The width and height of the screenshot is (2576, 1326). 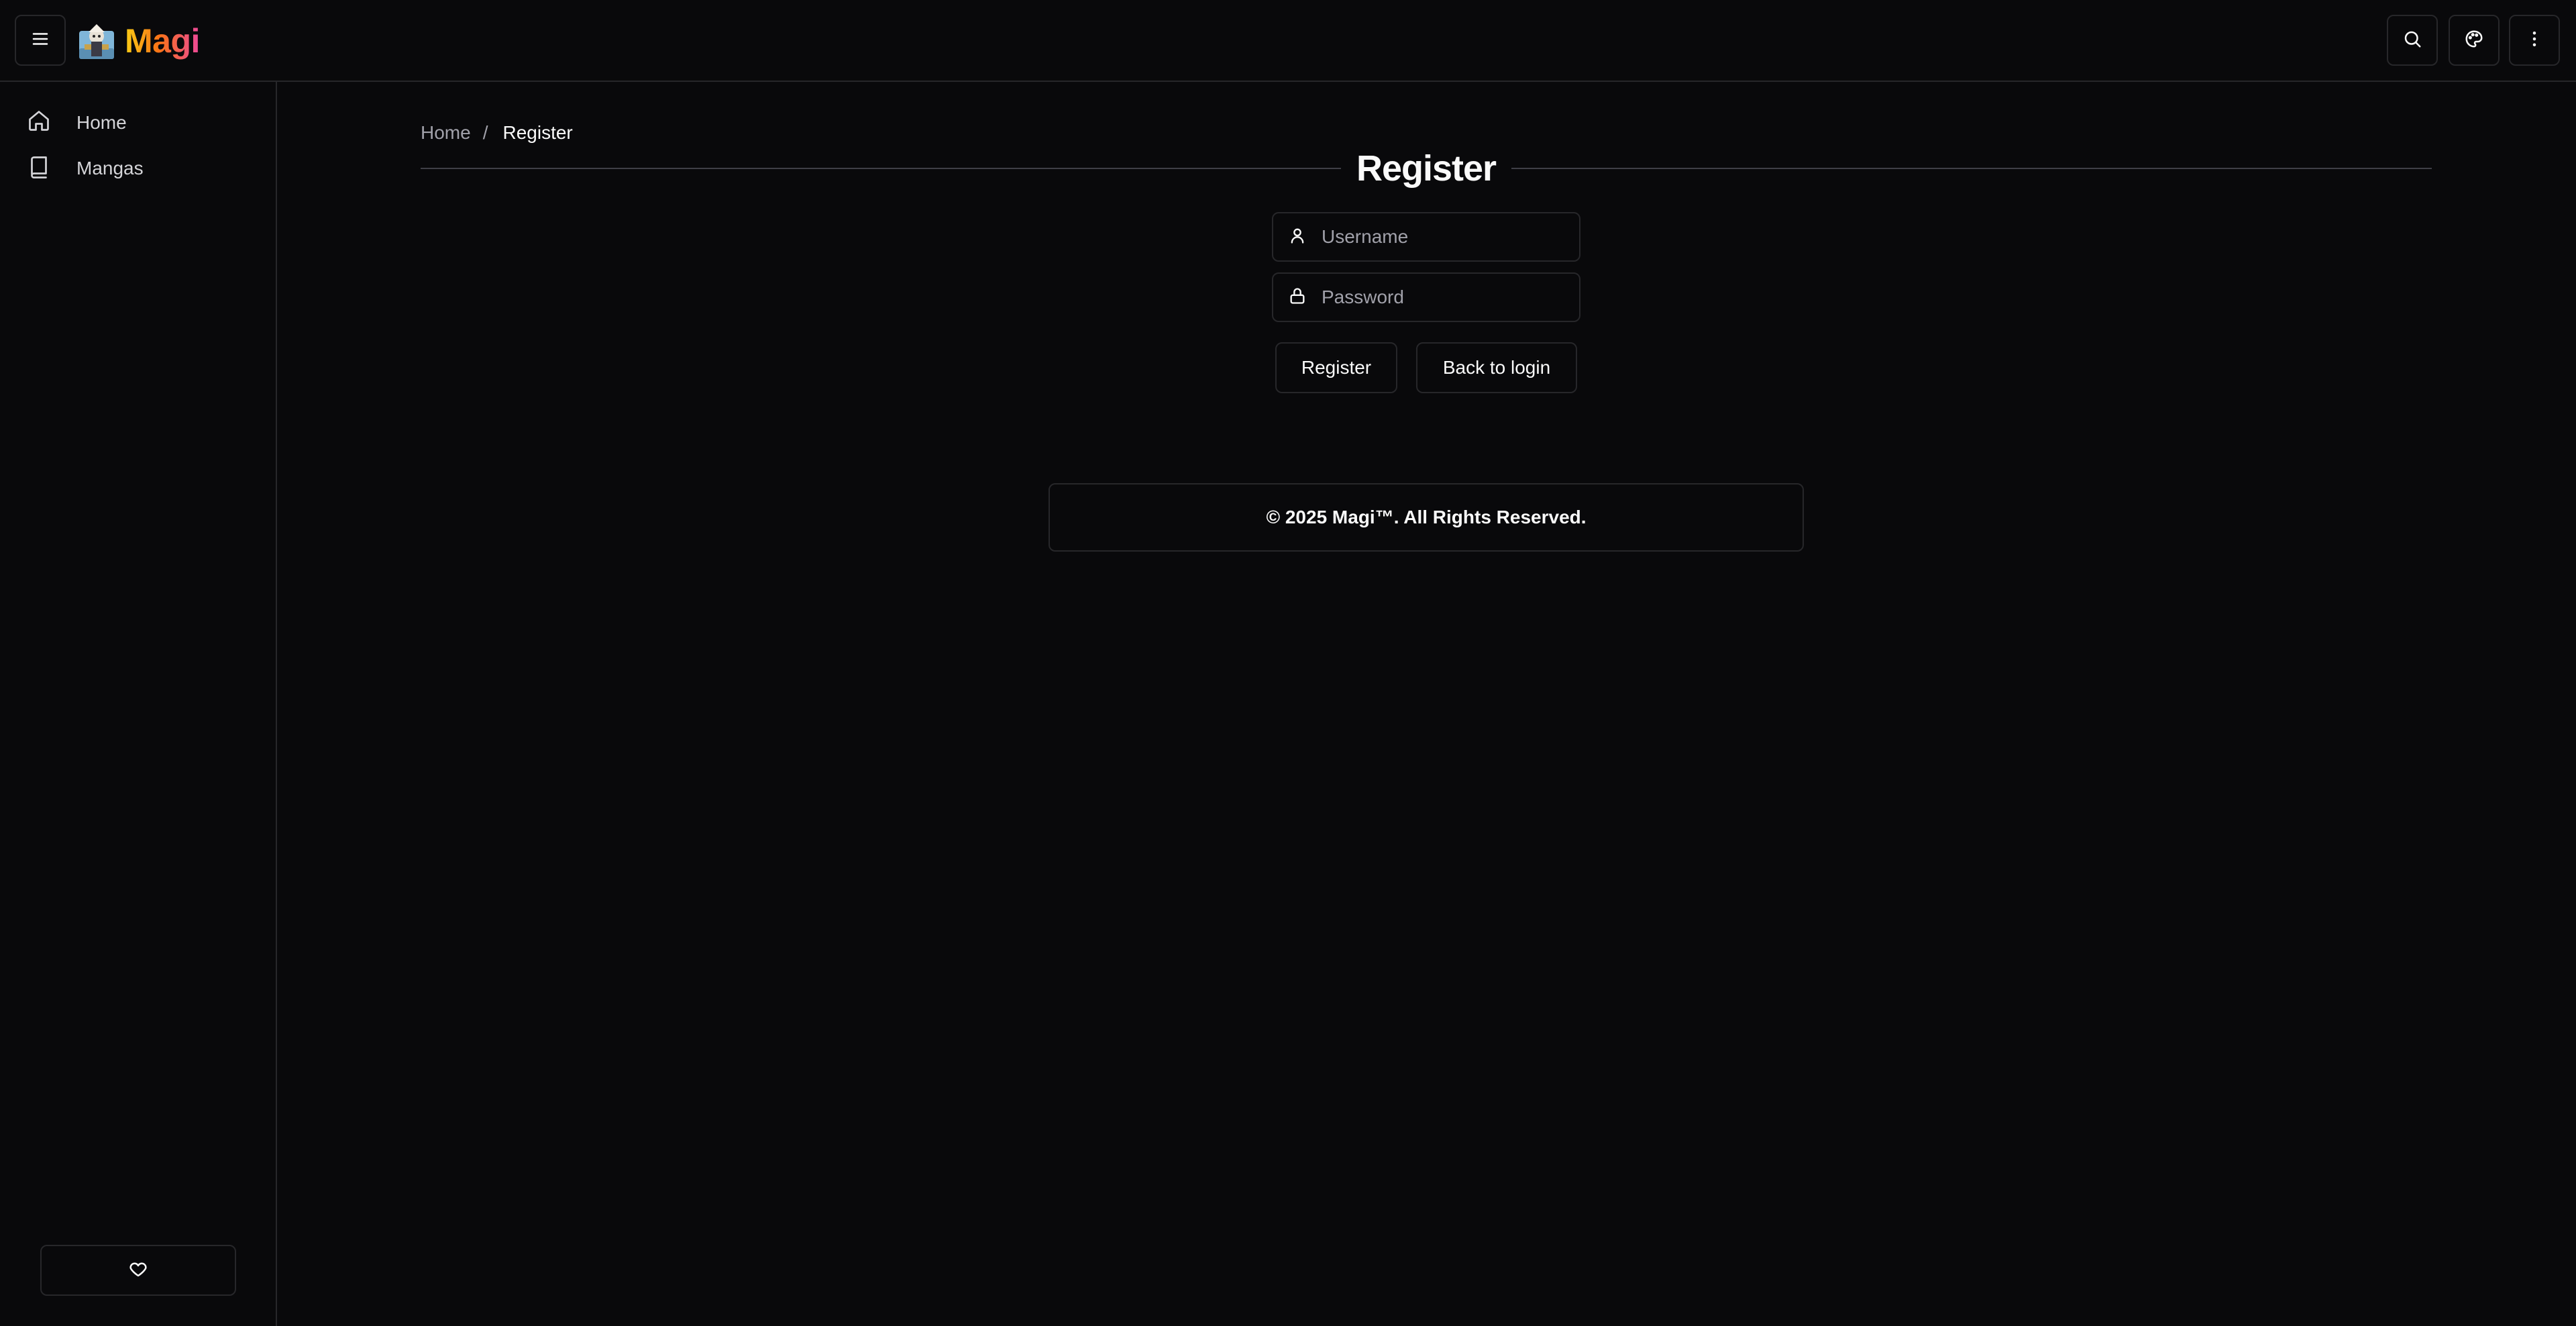 I want to click on sidebar-item-label: Home, so click(x=101, y=122).